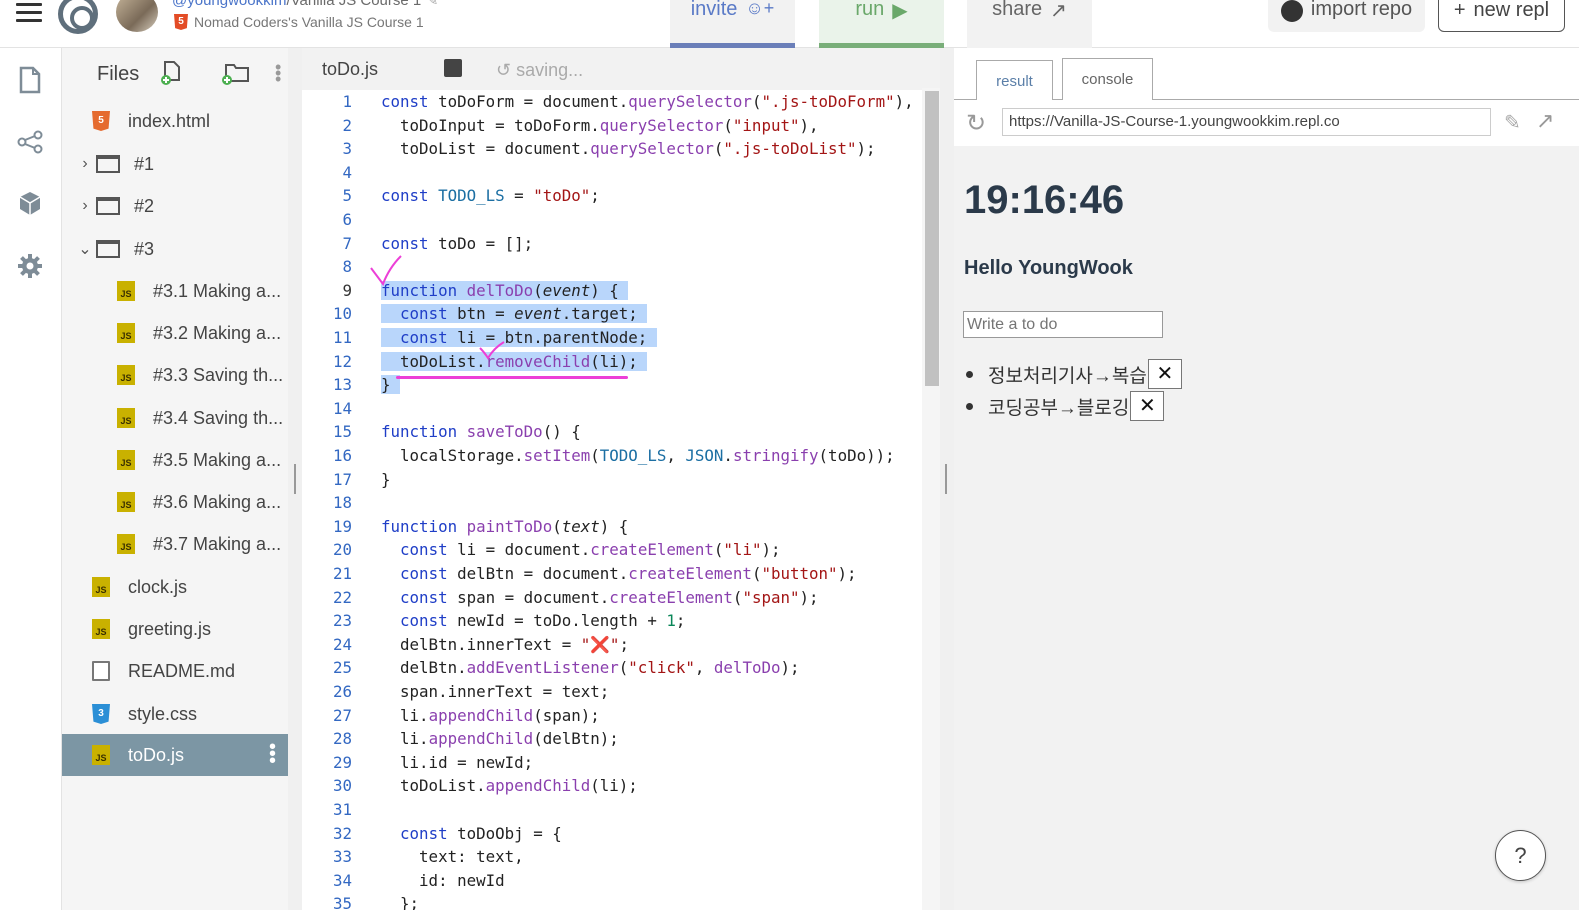  I want to click on file-item: ⌄ #3, so click(175, 249).